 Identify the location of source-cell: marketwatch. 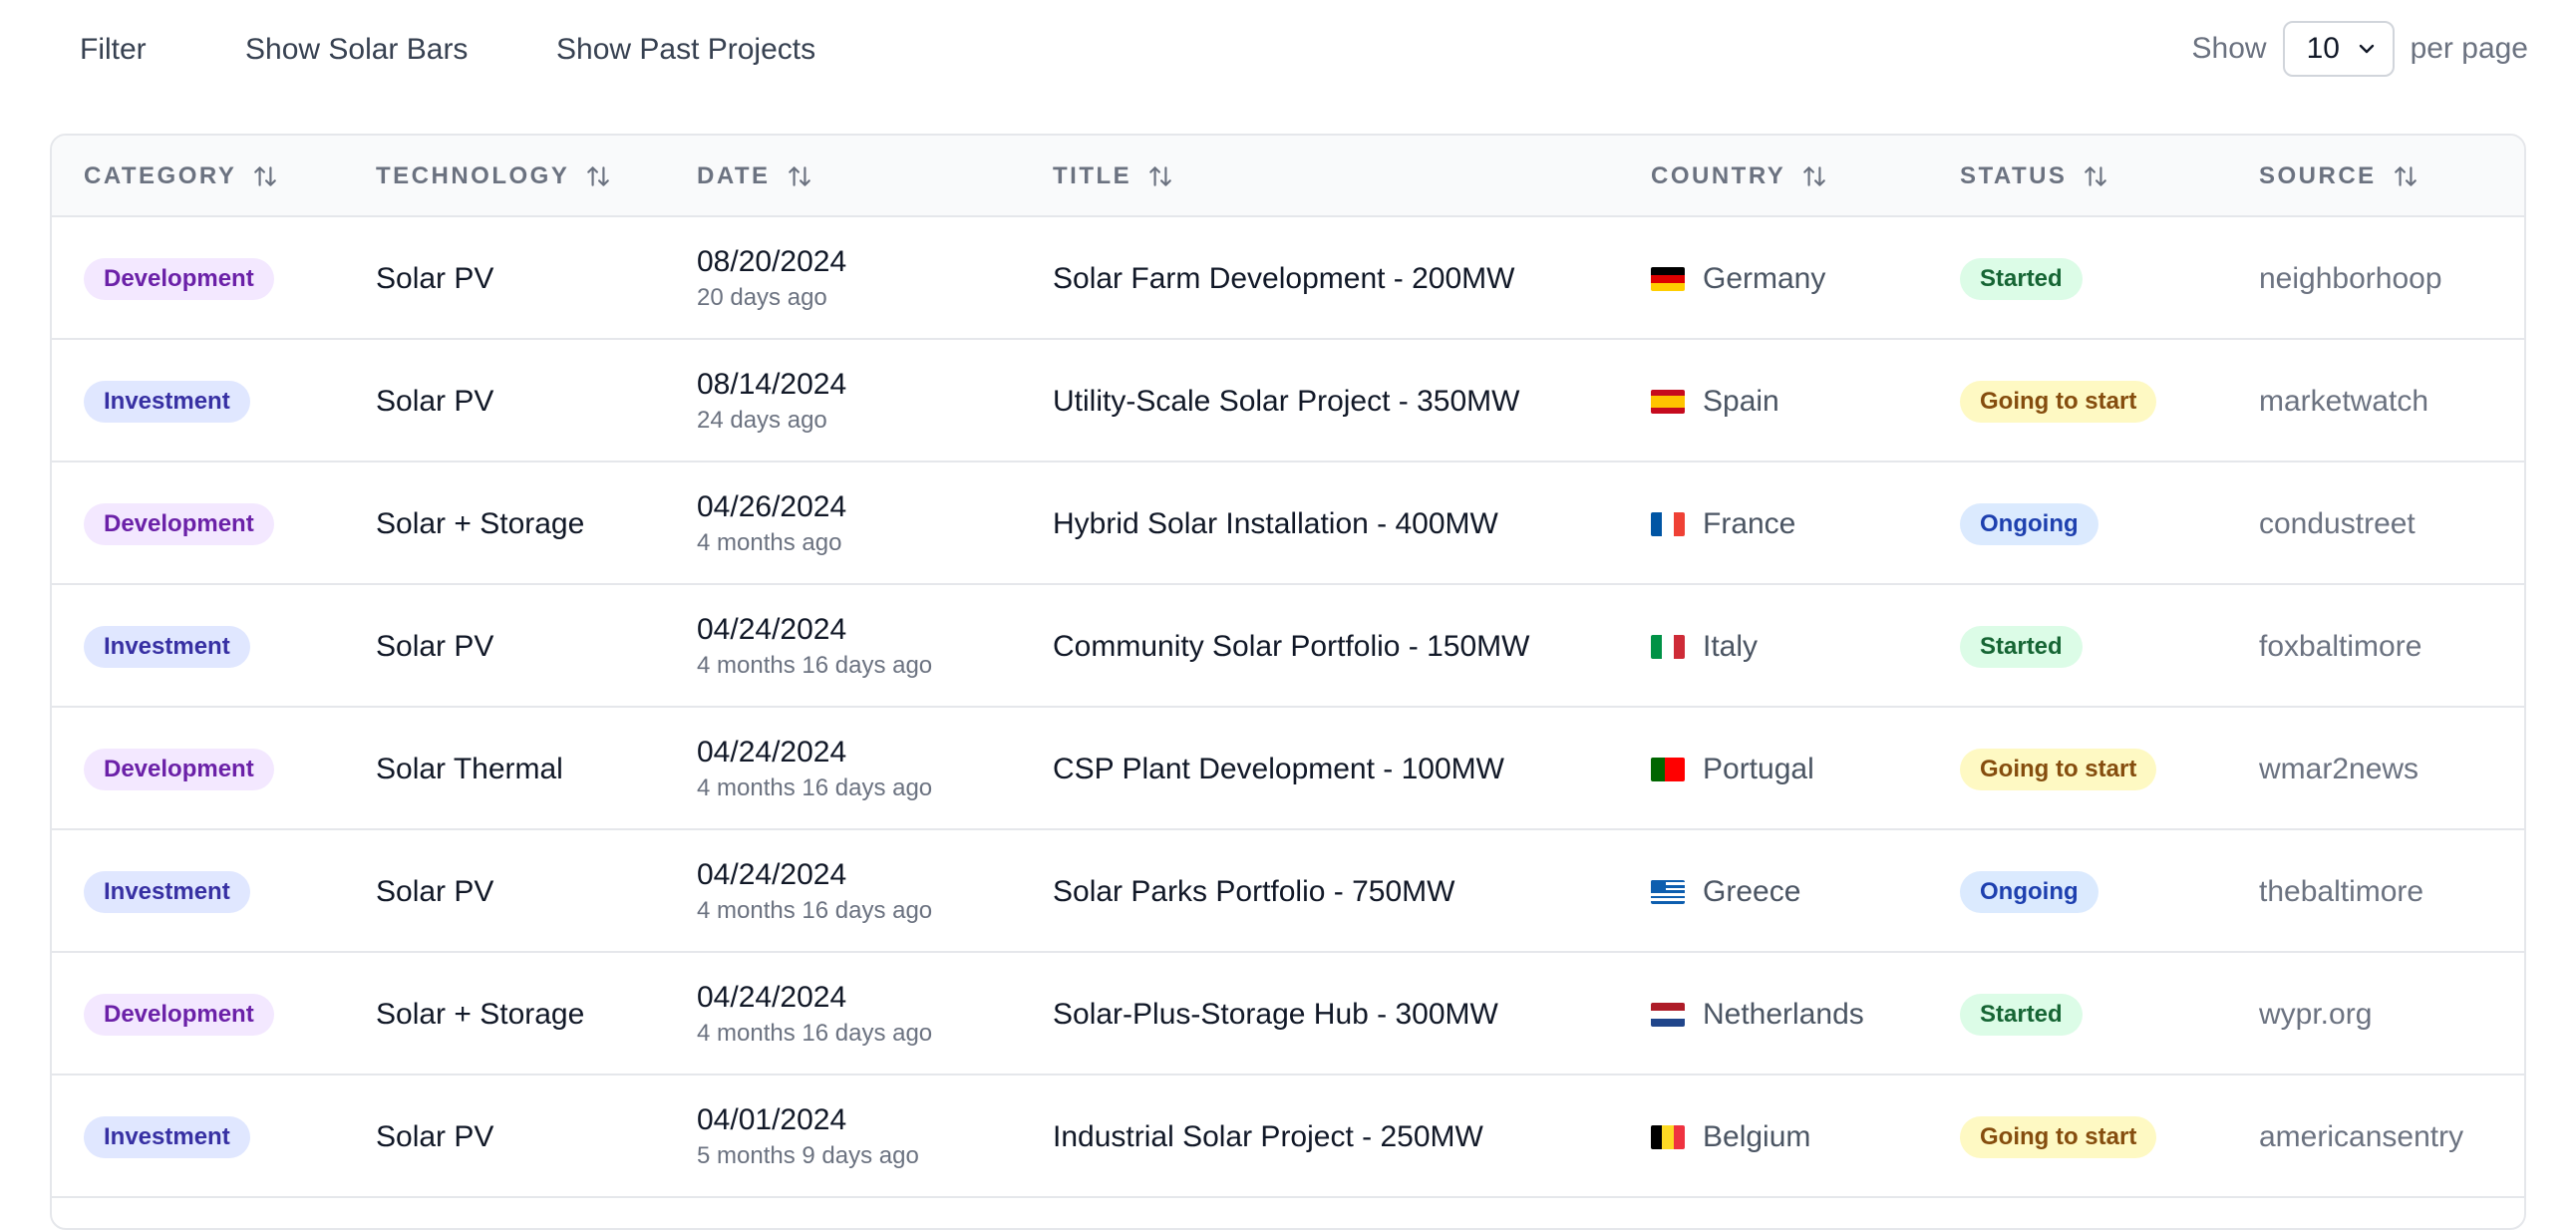
(2343, 401).